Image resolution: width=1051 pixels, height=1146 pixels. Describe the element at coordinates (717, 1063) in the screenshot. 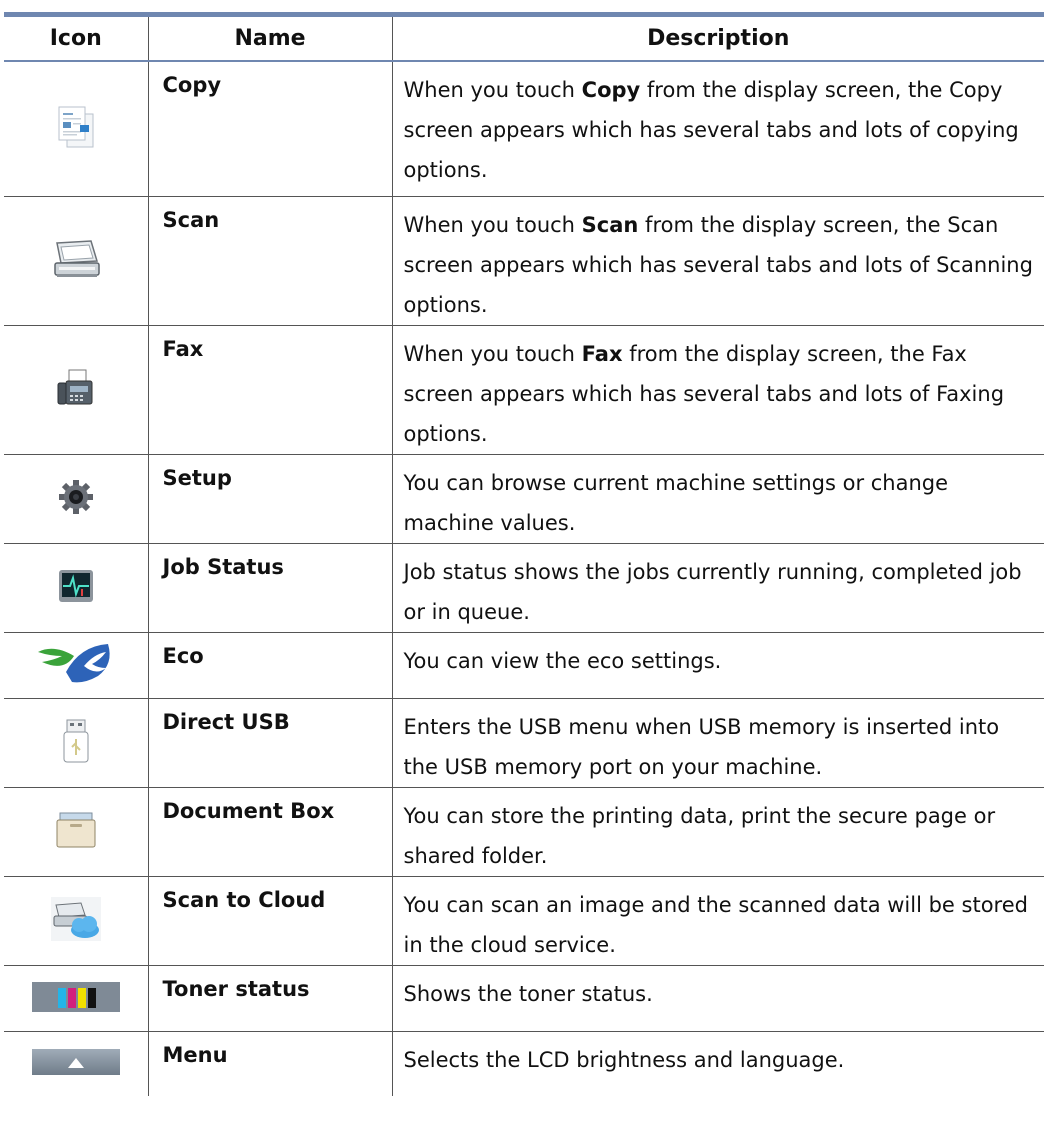

I see `row-description: Selects the LCD brightness and language.` at that location.